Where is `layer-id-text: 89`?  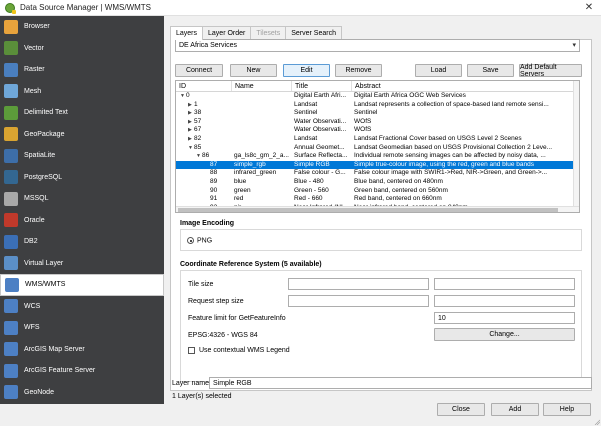 layer-id-text: 89 is located at coordinates (214, 181).